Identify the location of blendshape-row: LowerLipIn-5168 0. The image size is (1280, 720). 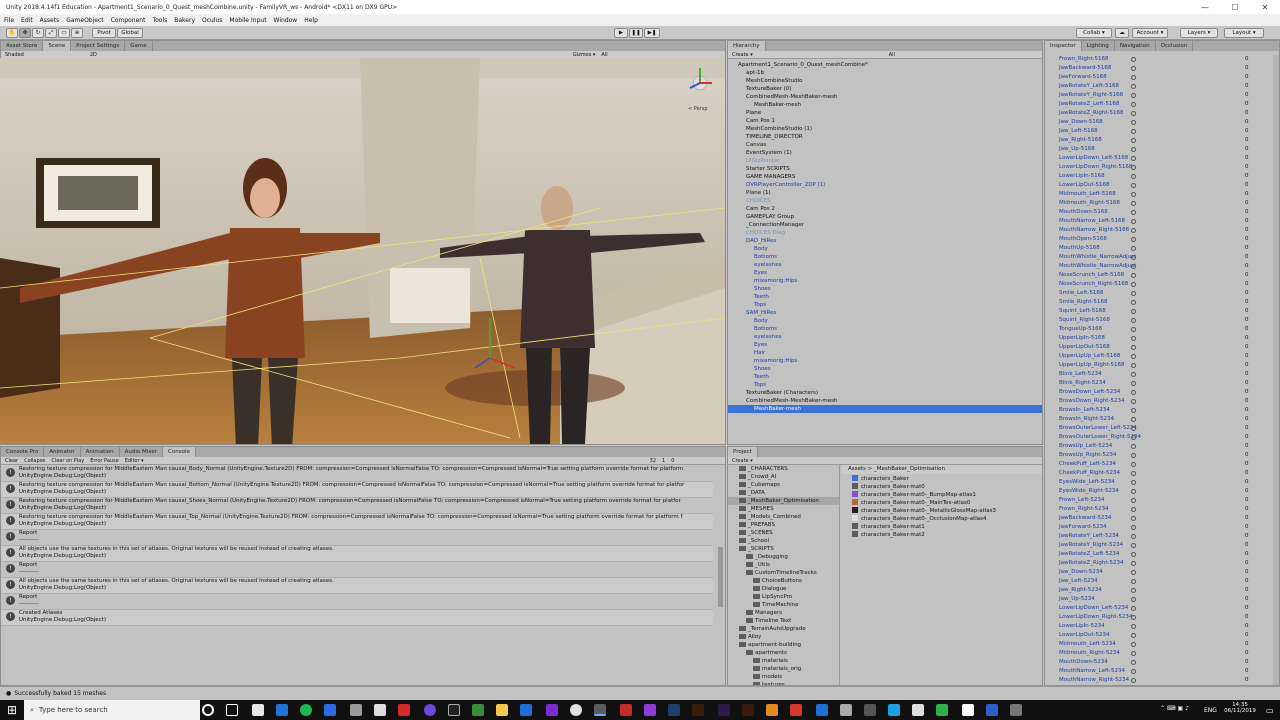
(1159, 176).